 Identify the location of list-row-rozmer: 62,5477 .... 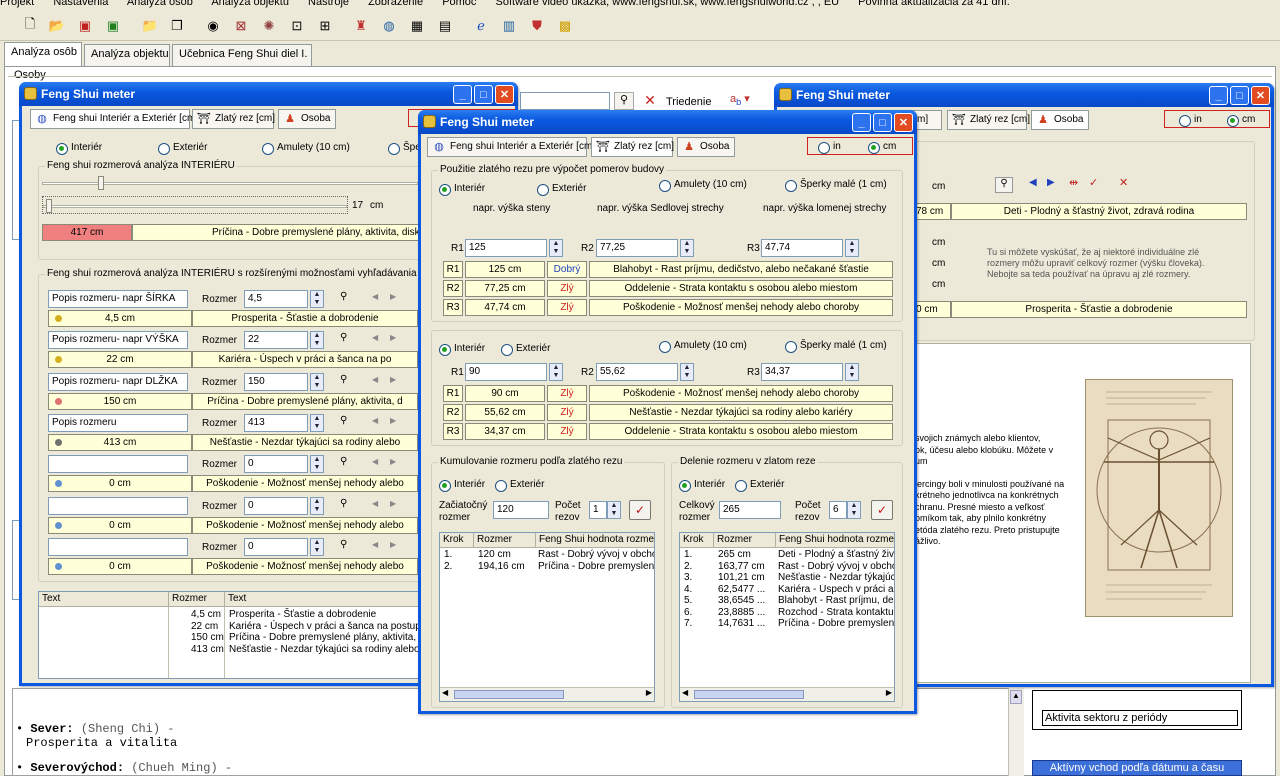
(741, 589).